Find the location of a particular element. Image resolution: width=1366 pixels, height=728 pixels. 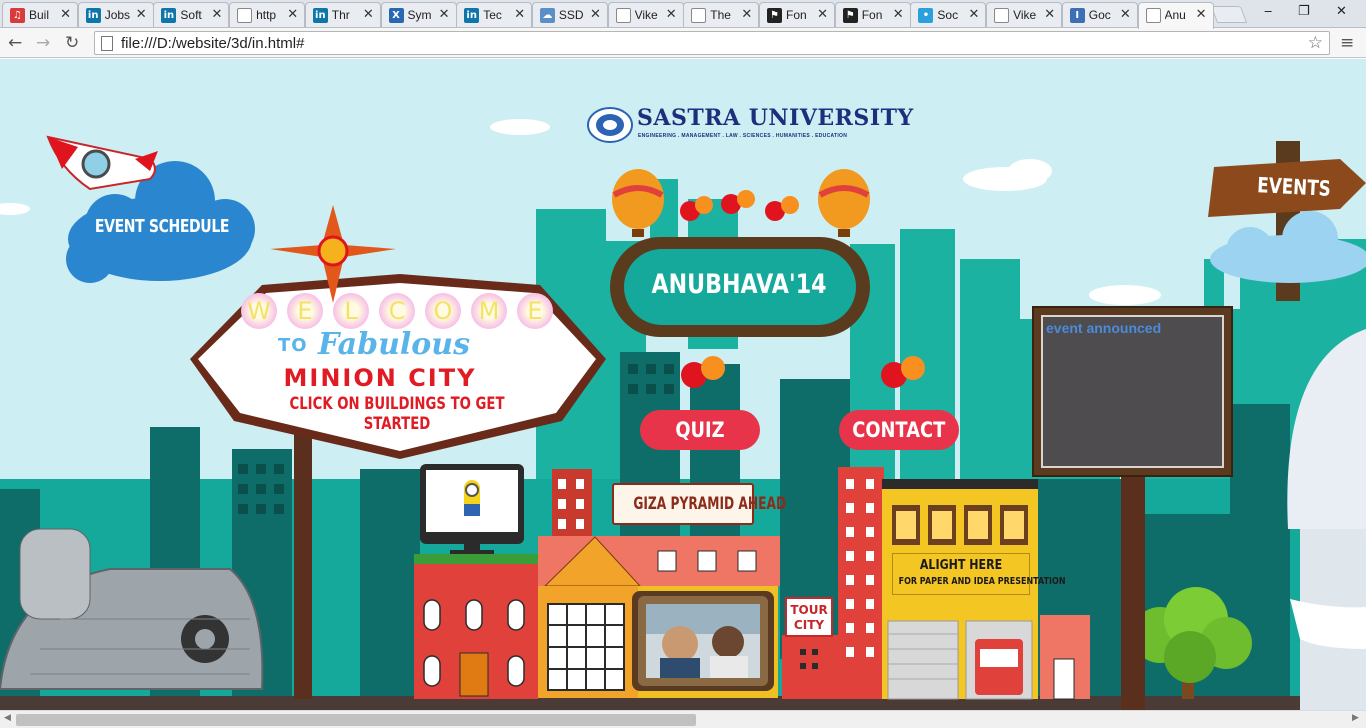

social-icon: • is located at coordinates (926, 15).